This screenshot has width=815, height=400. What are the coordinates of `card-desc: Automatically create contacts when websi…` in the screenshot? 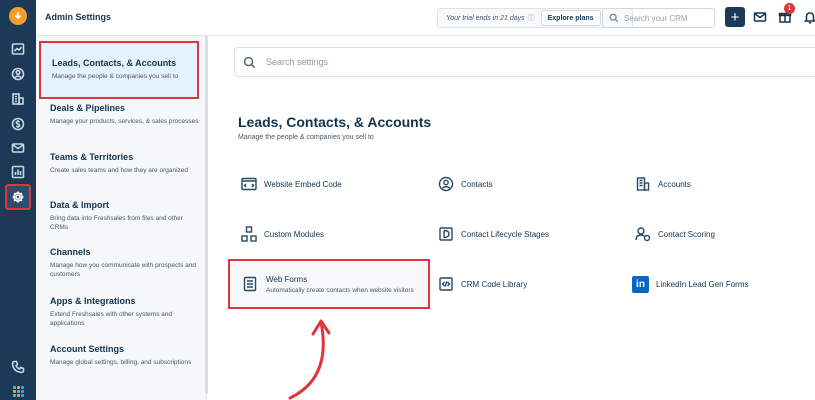 It's located at (340, 290).